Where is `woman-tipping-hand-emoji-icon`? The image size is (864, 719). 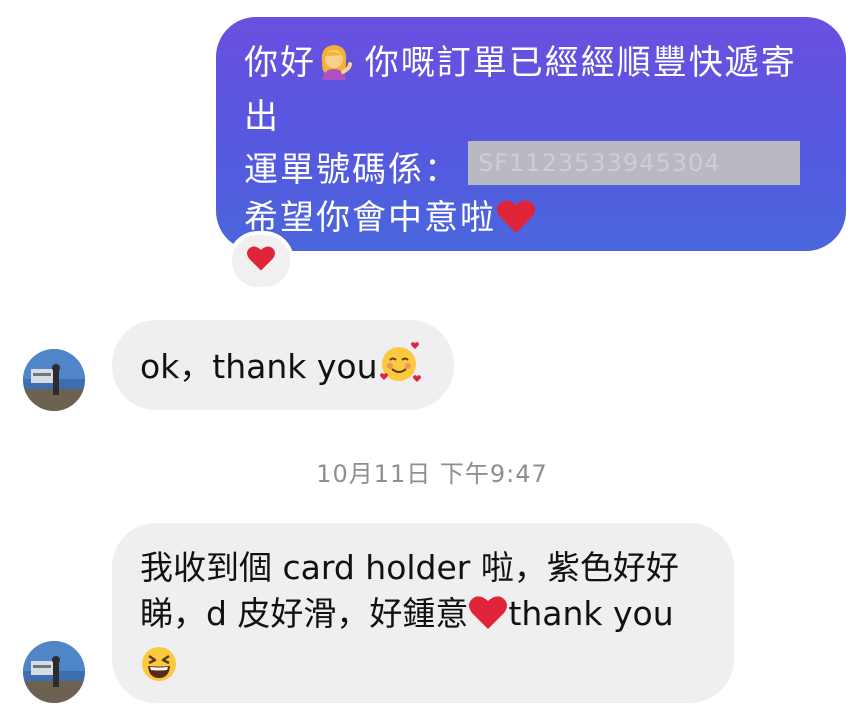
woman-tipping-hand-emoji-icon is located at coordinates (334, 67).